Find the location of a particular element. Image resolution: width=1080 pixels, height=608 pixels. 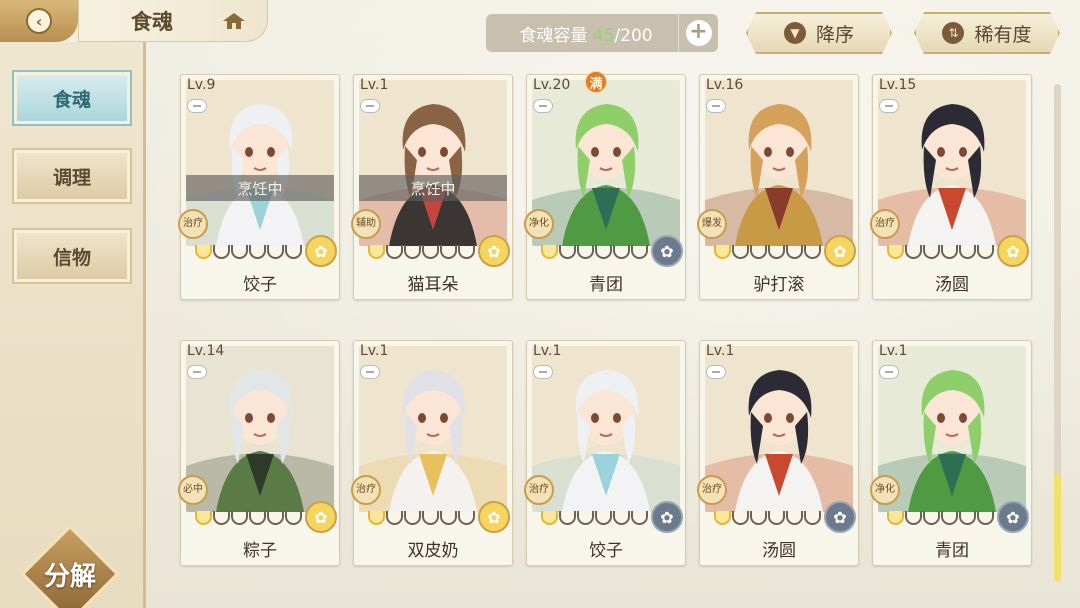

capacity-text: 食魂容量 45/200 is located at coordinates (586, 35).